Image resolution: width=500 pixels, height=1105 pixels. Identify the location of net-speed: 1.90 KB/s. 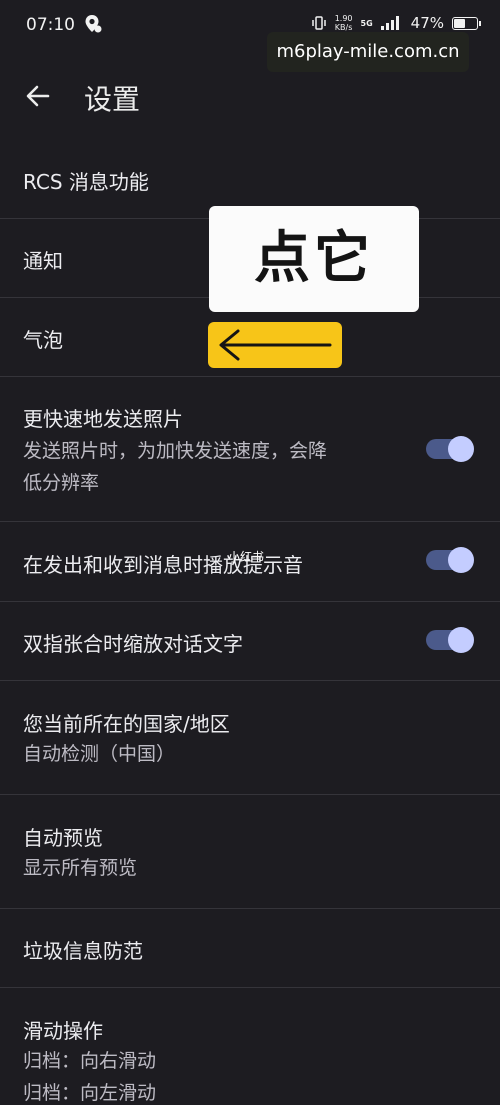
(343, 23).